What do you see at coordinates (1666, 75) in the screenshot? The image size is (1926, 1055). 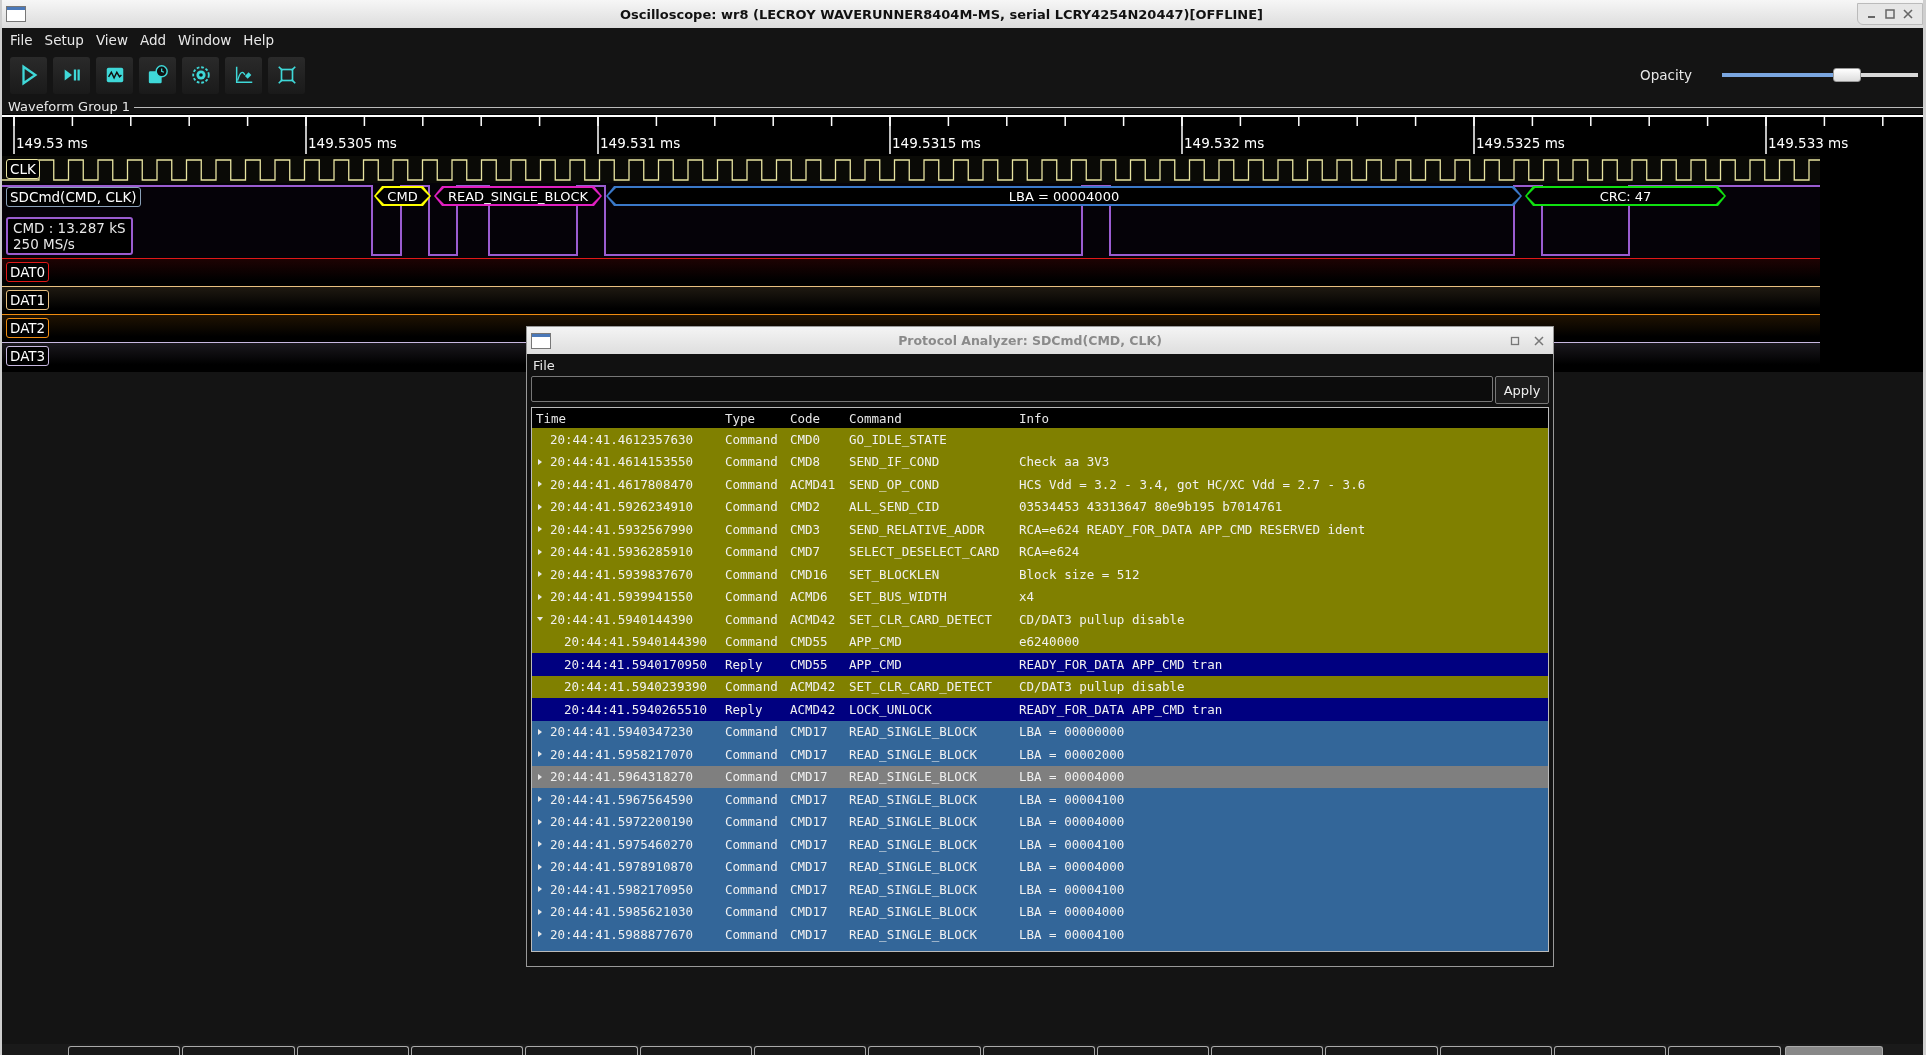 I see `opacity-label: Opacity` at bounding box center [1666, 75].